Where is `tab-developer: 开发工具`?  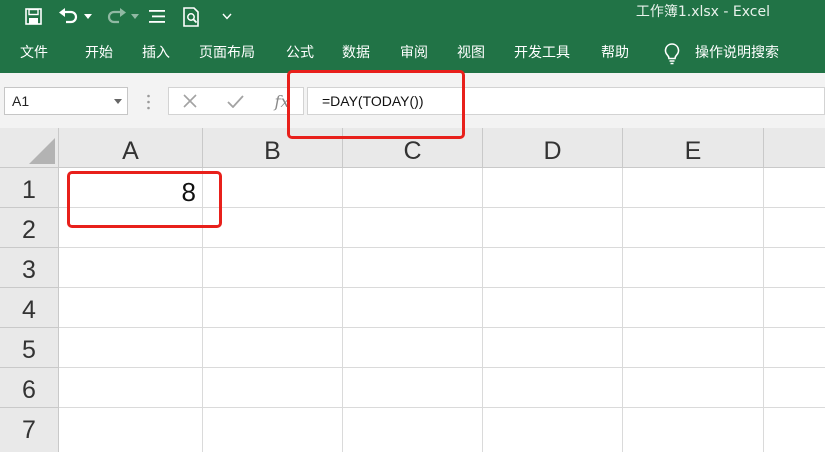
tab-developer: 开发工具 is located at coordinates (542, 53).